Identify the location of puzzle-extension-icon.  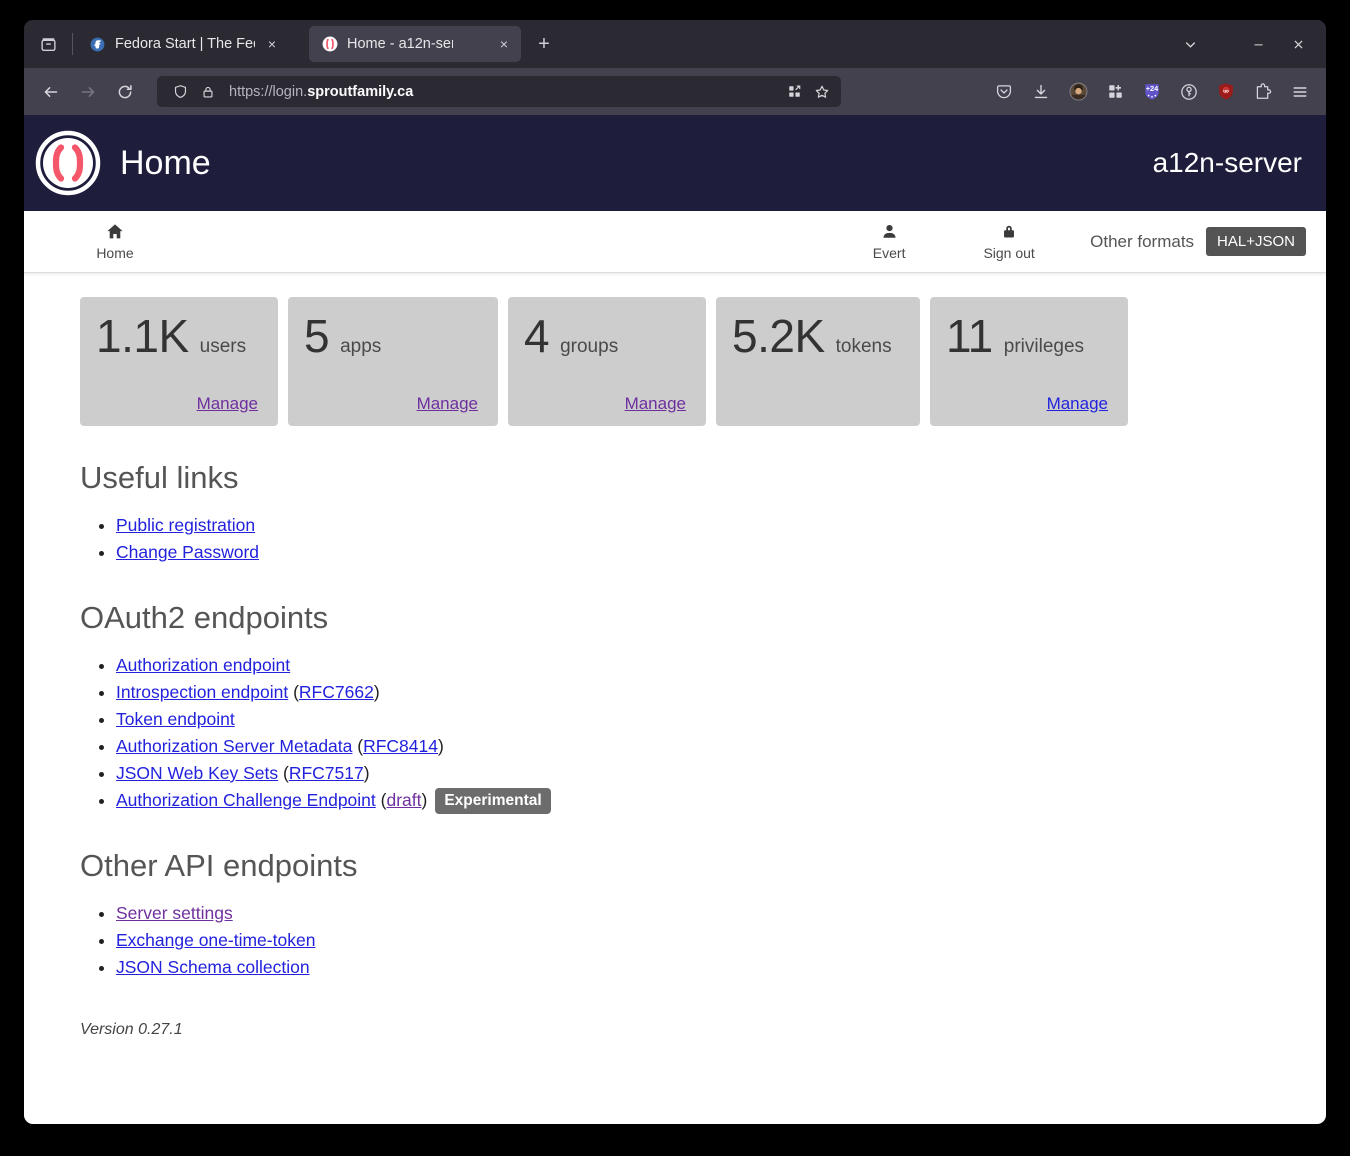
(1263, 92).